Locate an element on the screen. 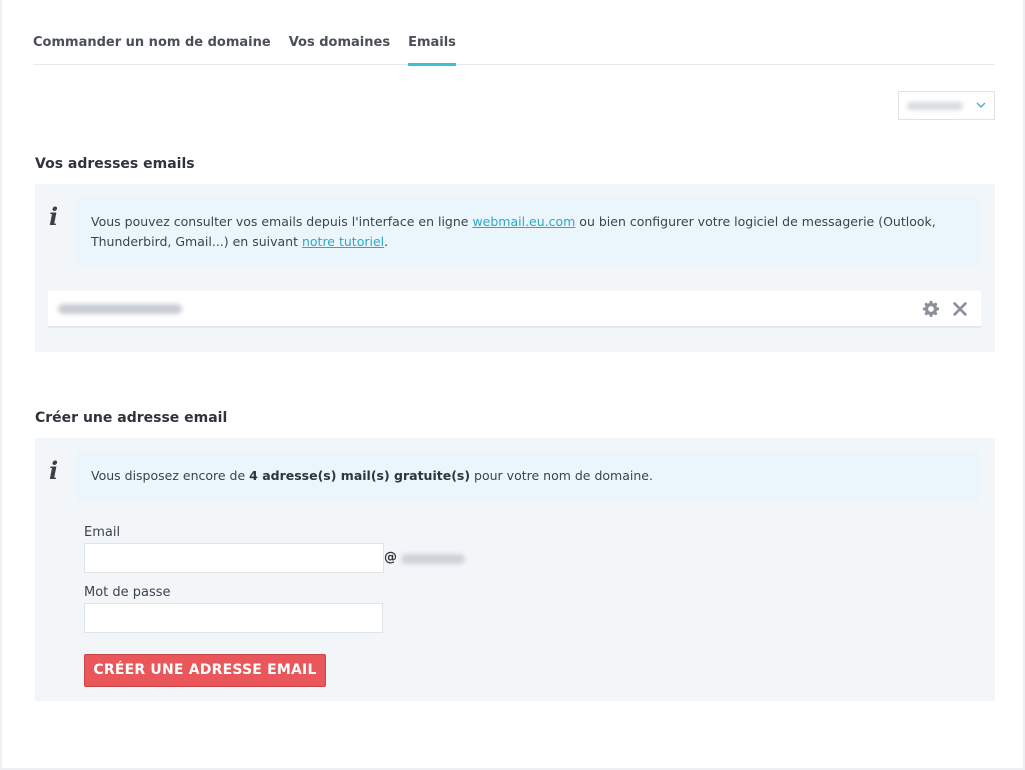 The height and width of the screenshot is (770, 1025). tab-vos-domaines: Vos domaines is located at coordinates (339, 45).